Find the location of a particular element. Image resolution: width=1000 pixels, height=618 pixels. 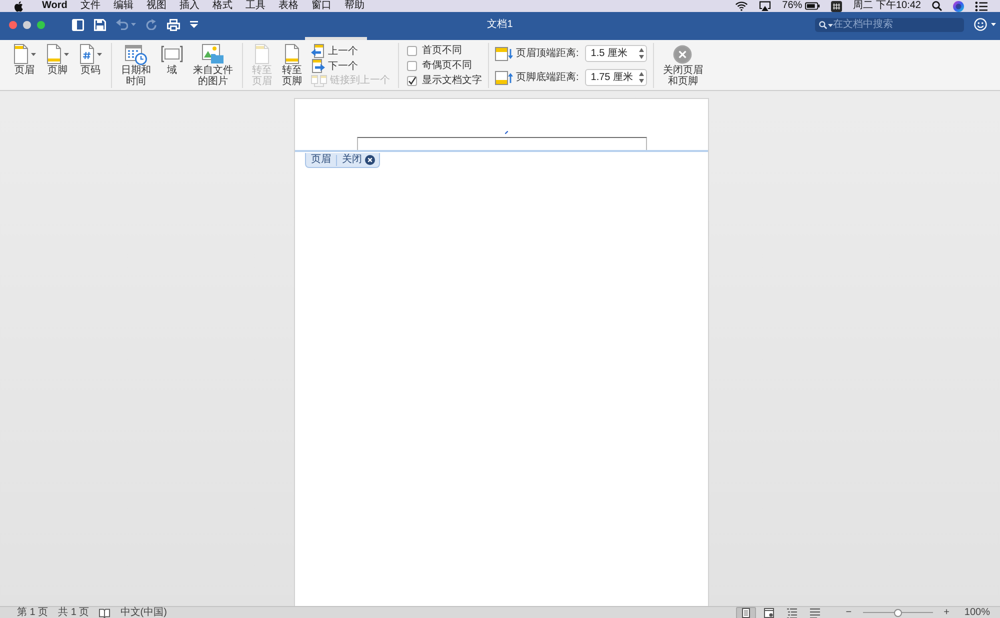

checkbox-label: 首页不同 is located at coordinates (442, 50).